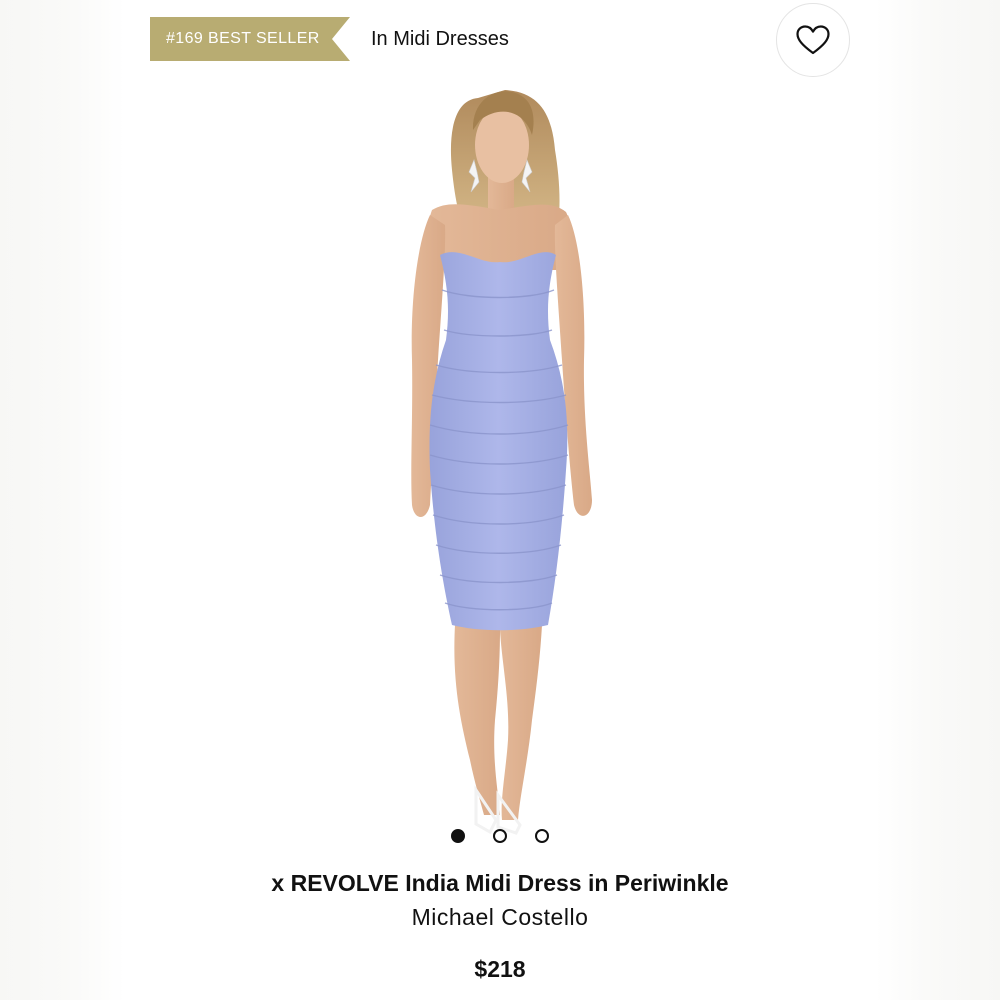  I want to click on favorite-button, so click(813, 40).